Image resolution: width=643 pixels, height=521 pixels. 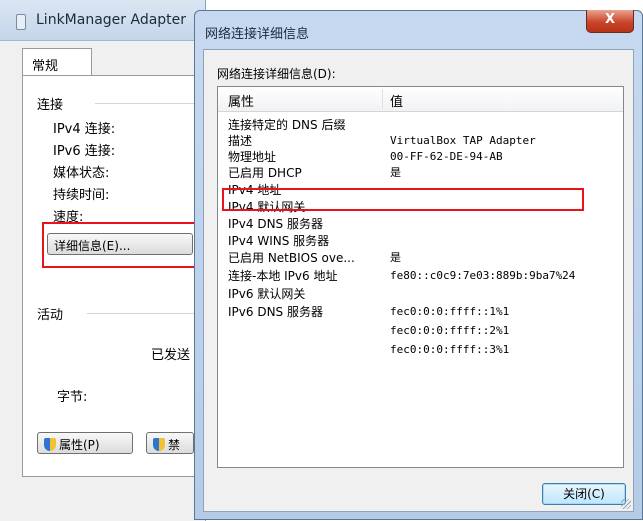 What do you see at coordinates (84, 129) in the screenshot?
I see `ipv4-connectivity-label: IPv4 连接:` at bounding box center [84, 129].